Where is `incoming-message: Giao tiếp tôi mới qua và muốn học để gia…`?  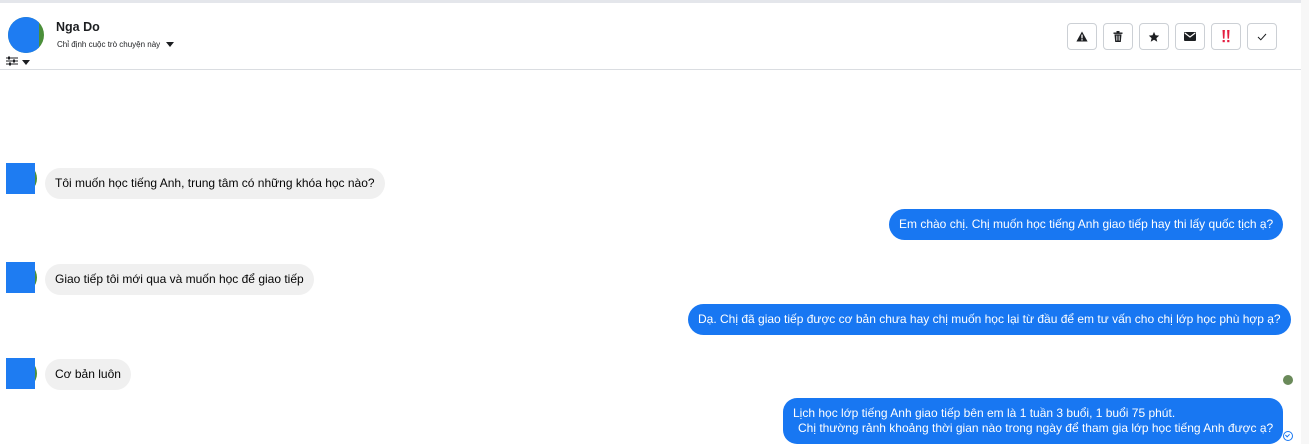 incoming-message: Giao tiếp tôi mới qua và muốn học để gia… is located at coordinates (179, 279).